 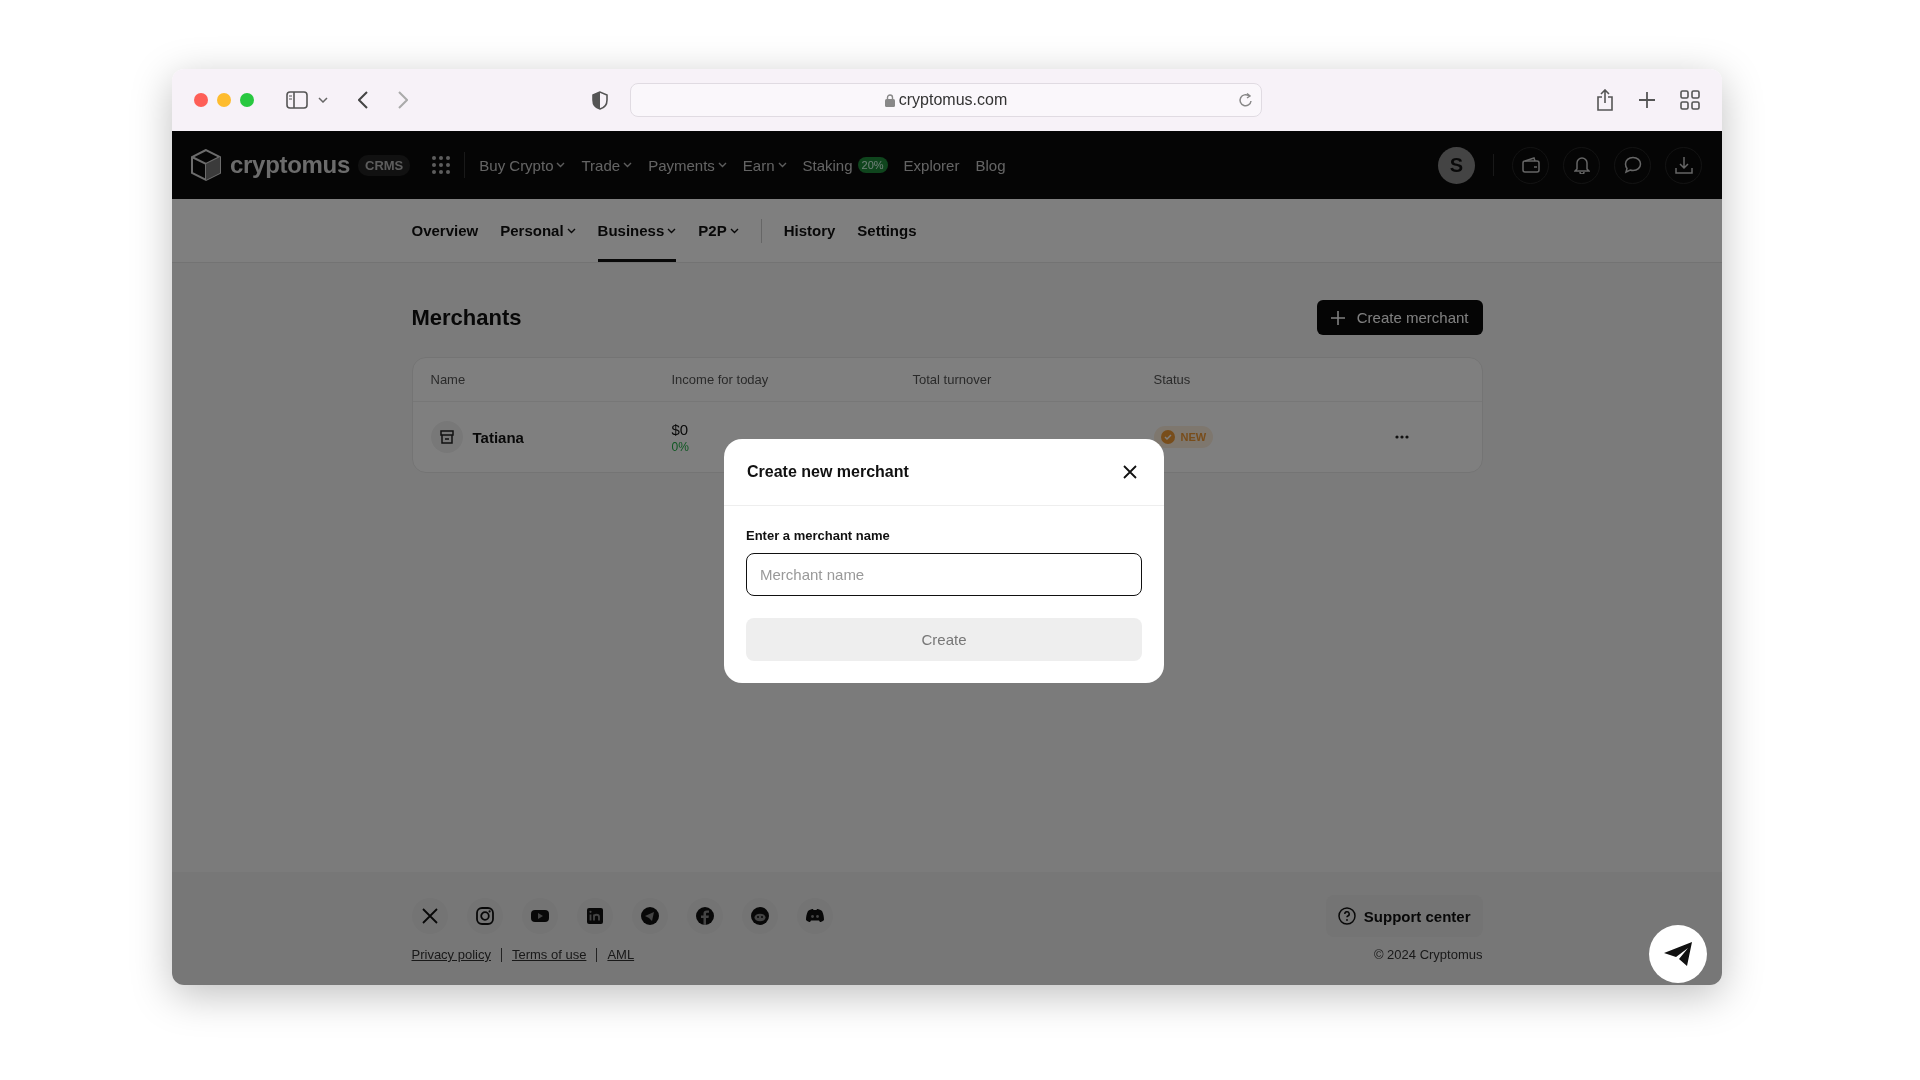 I want to click on nav-menu-item: Buy Crypto, so click(x=522, y=165).